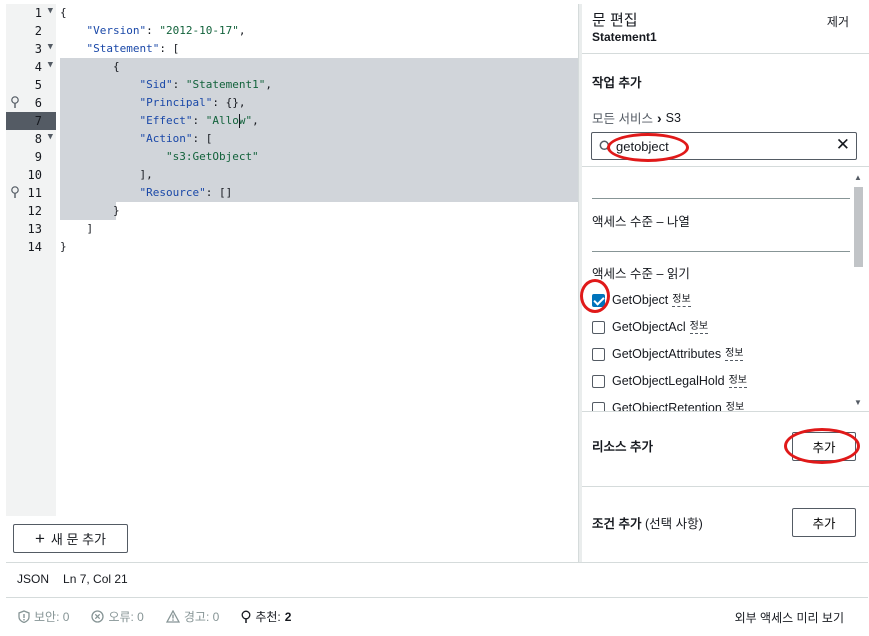 The height and width of the screenshot is (636, 869). Describe the element at coordinates (789, 617) in the screenshot. I see `preview-external-access-link: 외부 액세스 미리 보기` at that location.